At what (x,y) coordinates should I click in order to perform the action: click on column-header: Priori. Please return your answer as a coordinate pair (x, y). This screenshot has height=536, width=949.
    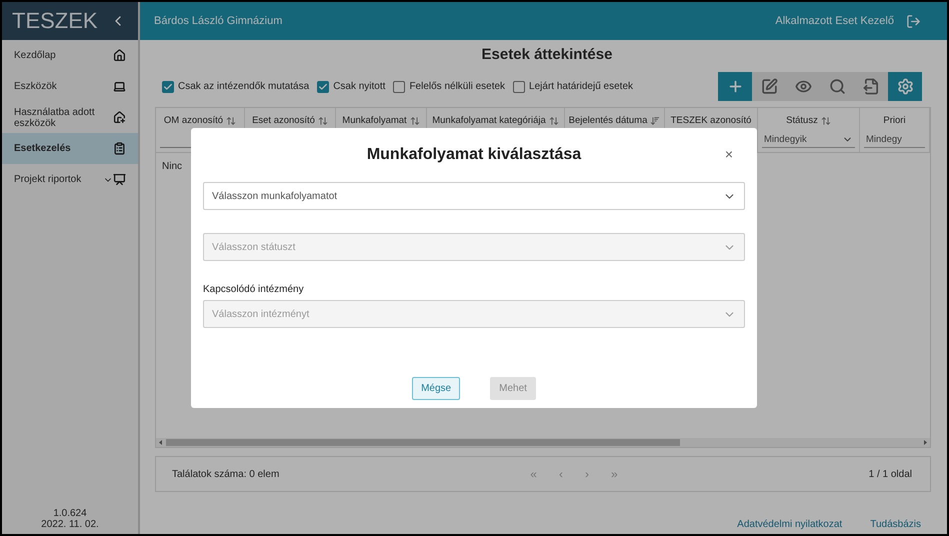
    Looking at the image, I should click on (894, 120).